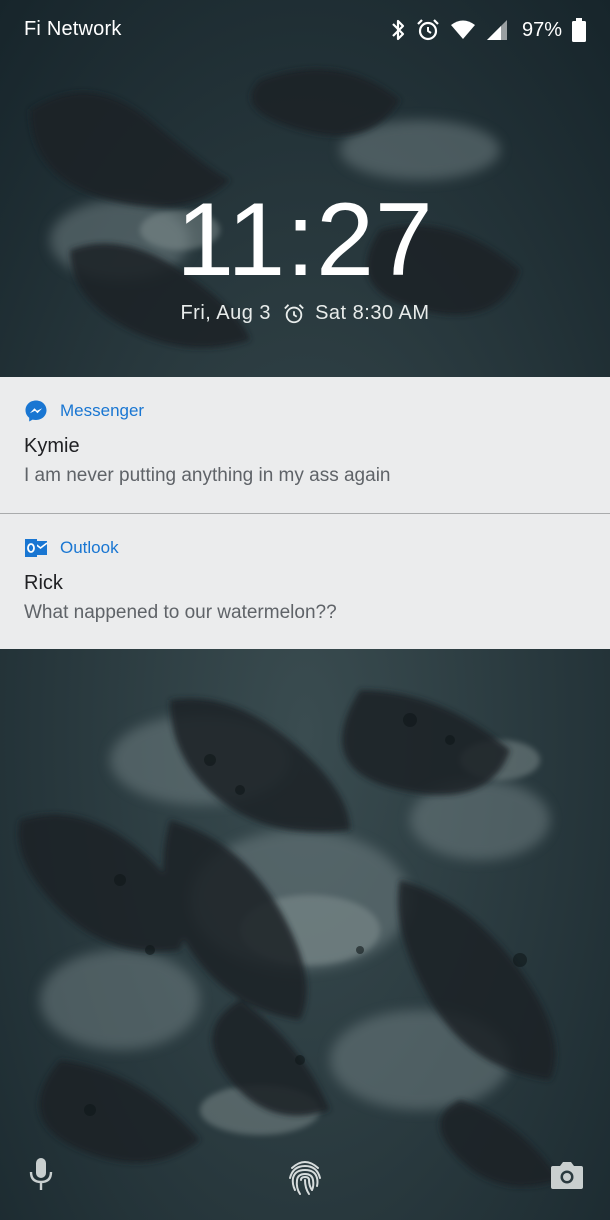  Describe the element at coordinates (372, 313) in the screenshot. I see `next-alarm-time: Sat 8:30 AM` at that location.